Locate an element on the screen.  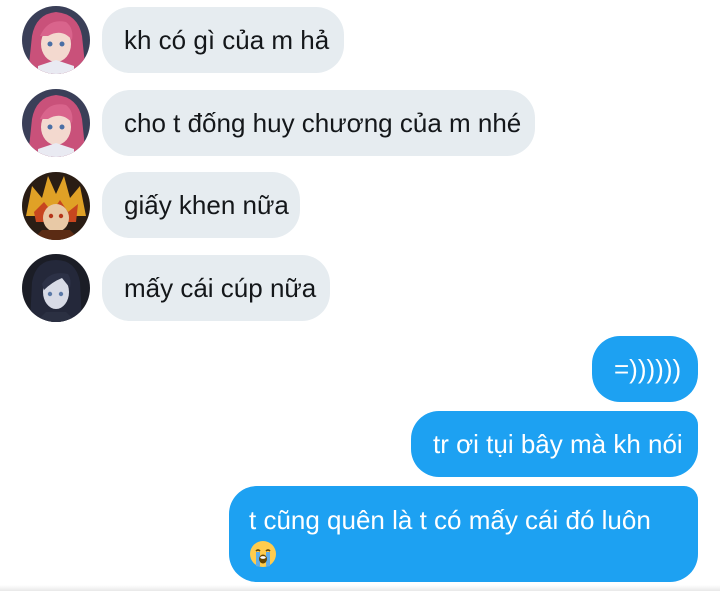
received-message-bubble: cho t đống huy chương của m nhé is located at coordinates (318, 123).